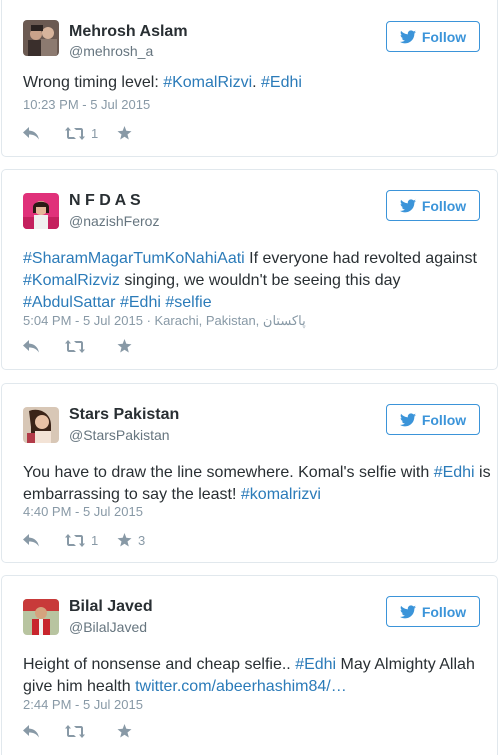  Describe the element at coordinates (105, 201) in the screenshot. I see `author-name: N F D A S` at that location.